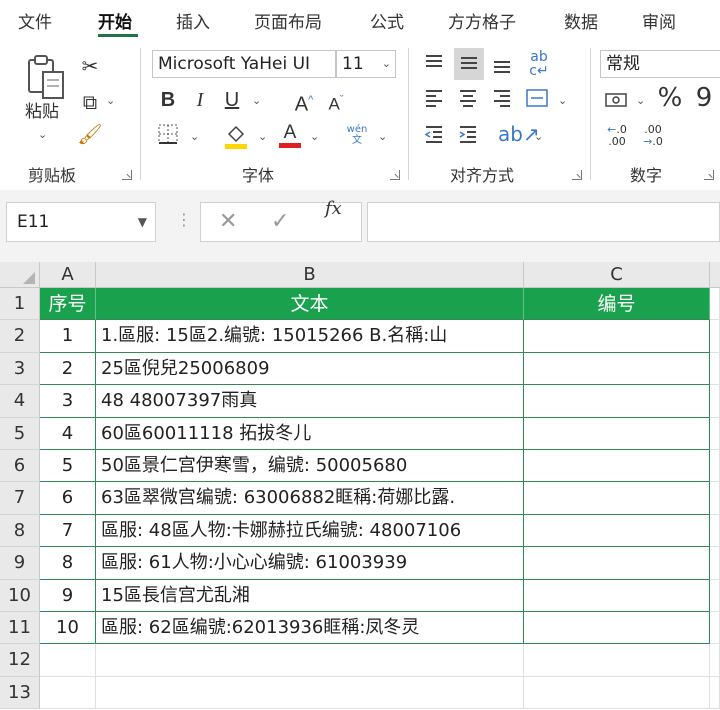 The height and width of the screenshot is (710, 720). What do you see at coordinates (519, 134) in the screenshot?
I see `orientation-icon: ab↗` at bounding box center [519, 134].